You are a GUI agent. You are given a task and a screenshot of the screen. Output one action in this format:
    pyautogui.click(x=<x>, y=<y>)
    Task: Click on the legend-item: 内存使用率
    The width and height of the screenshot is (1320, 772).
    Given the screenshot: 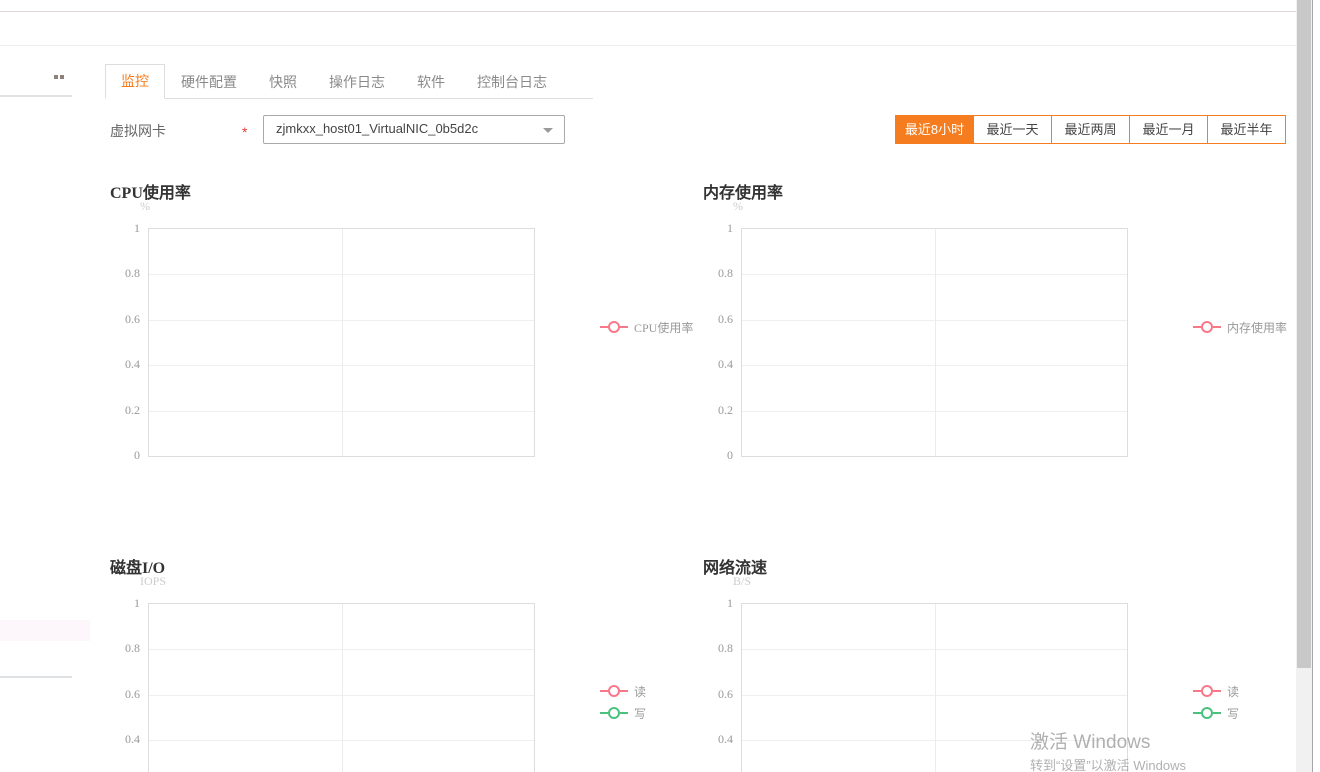 What is the action you would take?
    pyautogui.click(x=1240, y=327)
    